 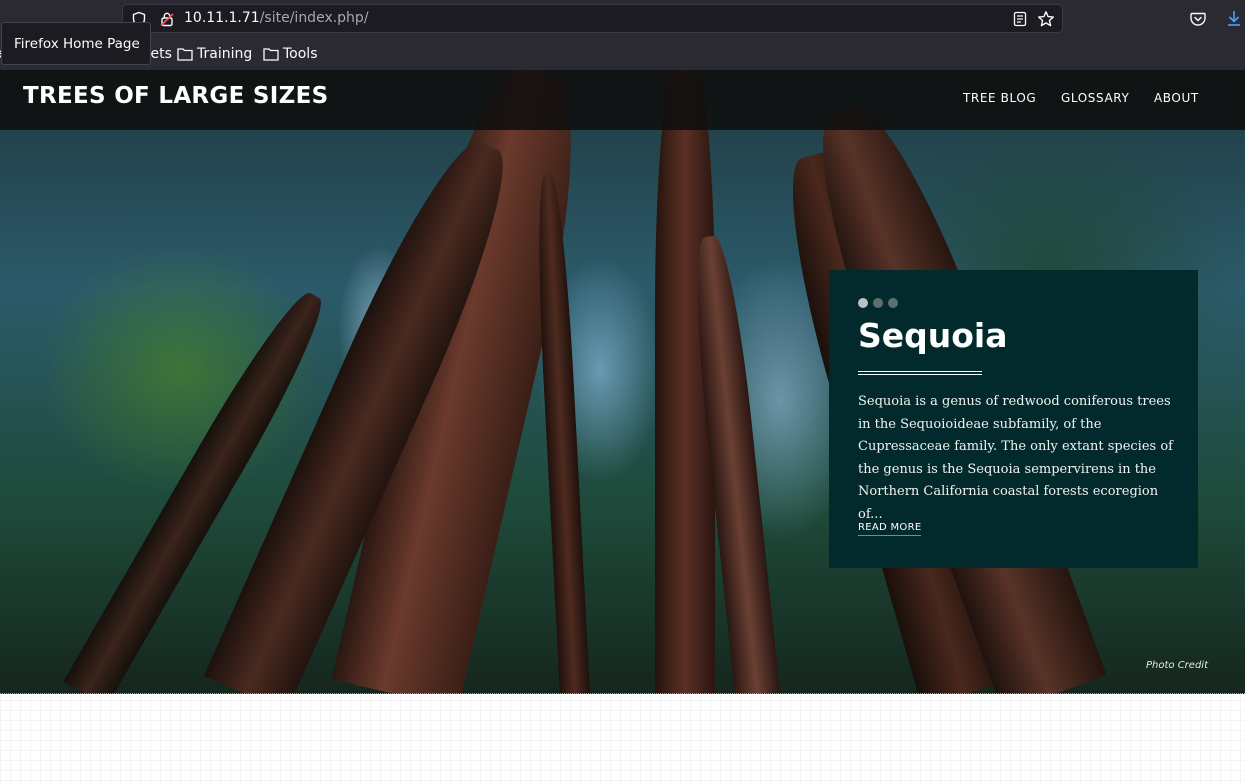 I want to click on bookmark-label: Tools, so click(x=300, y=54).